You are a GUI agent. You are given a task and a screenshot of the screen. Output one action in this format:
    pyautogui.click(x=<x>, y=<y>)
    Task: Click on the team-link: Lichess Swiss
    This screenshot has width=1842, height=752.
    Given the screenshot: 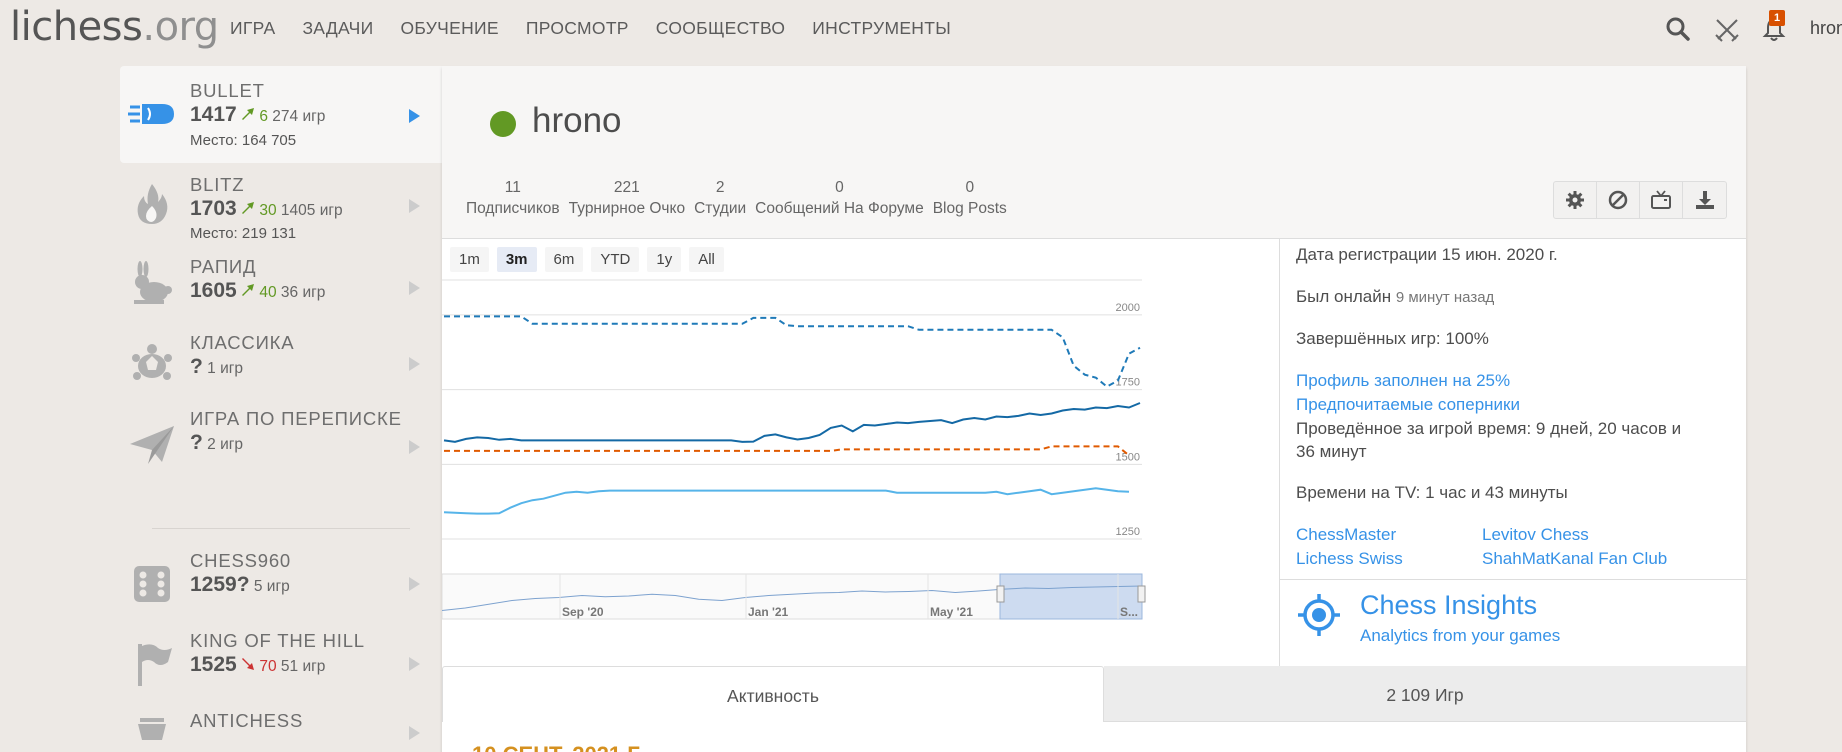 What is the action you would take?
    pyautogui.click(x=1349, y=559)
    